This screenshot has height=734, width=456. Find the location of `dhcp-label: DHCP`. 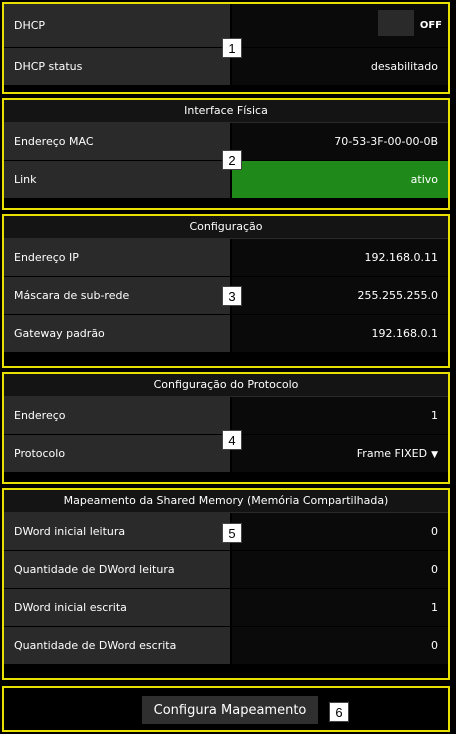

dhcp-label: DHCP is located at coordinates (117, 25).